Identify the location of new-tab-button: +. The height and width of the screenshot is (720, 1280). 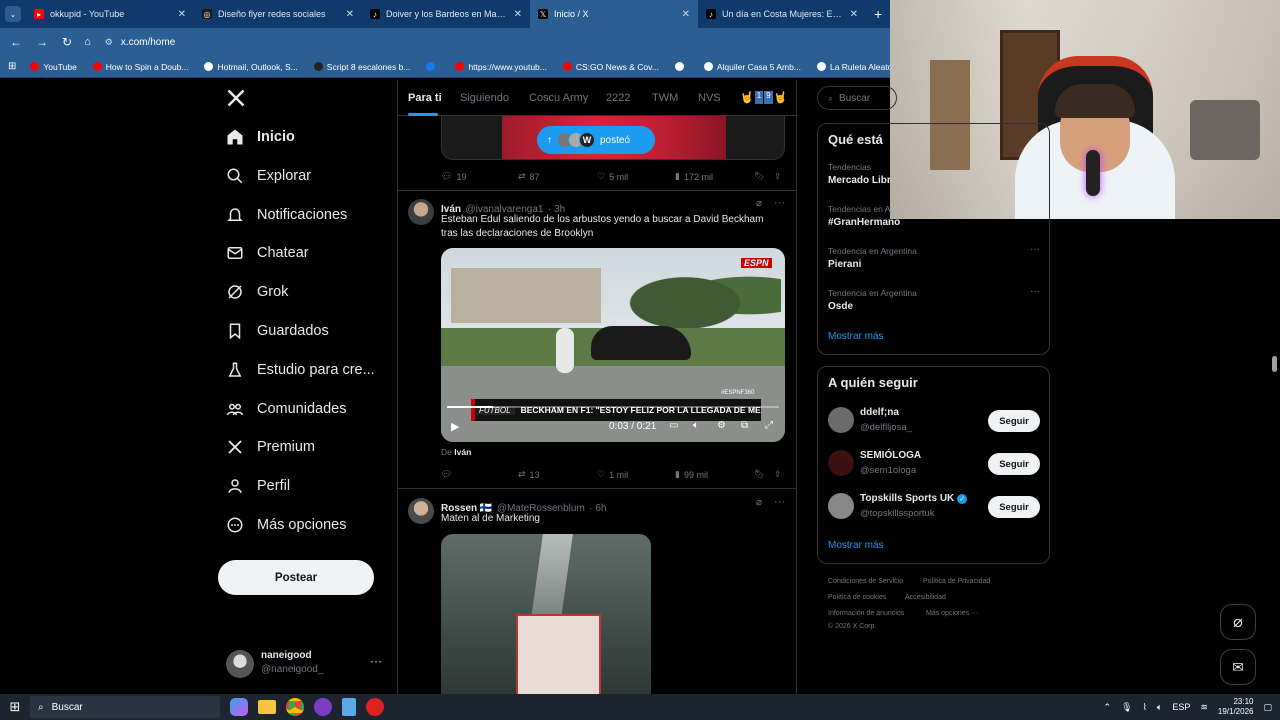
(878, 14).